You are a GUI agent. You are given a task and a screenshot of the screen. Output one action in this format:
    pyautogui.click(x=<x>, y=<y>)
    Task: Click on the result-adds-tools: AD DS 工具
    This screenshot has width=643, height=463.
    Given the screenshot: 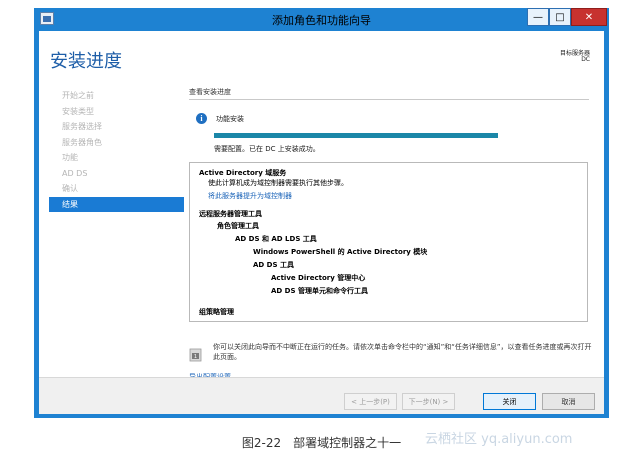 What is the action you would take?
    pyautogui.click(x=273, y=265)
    